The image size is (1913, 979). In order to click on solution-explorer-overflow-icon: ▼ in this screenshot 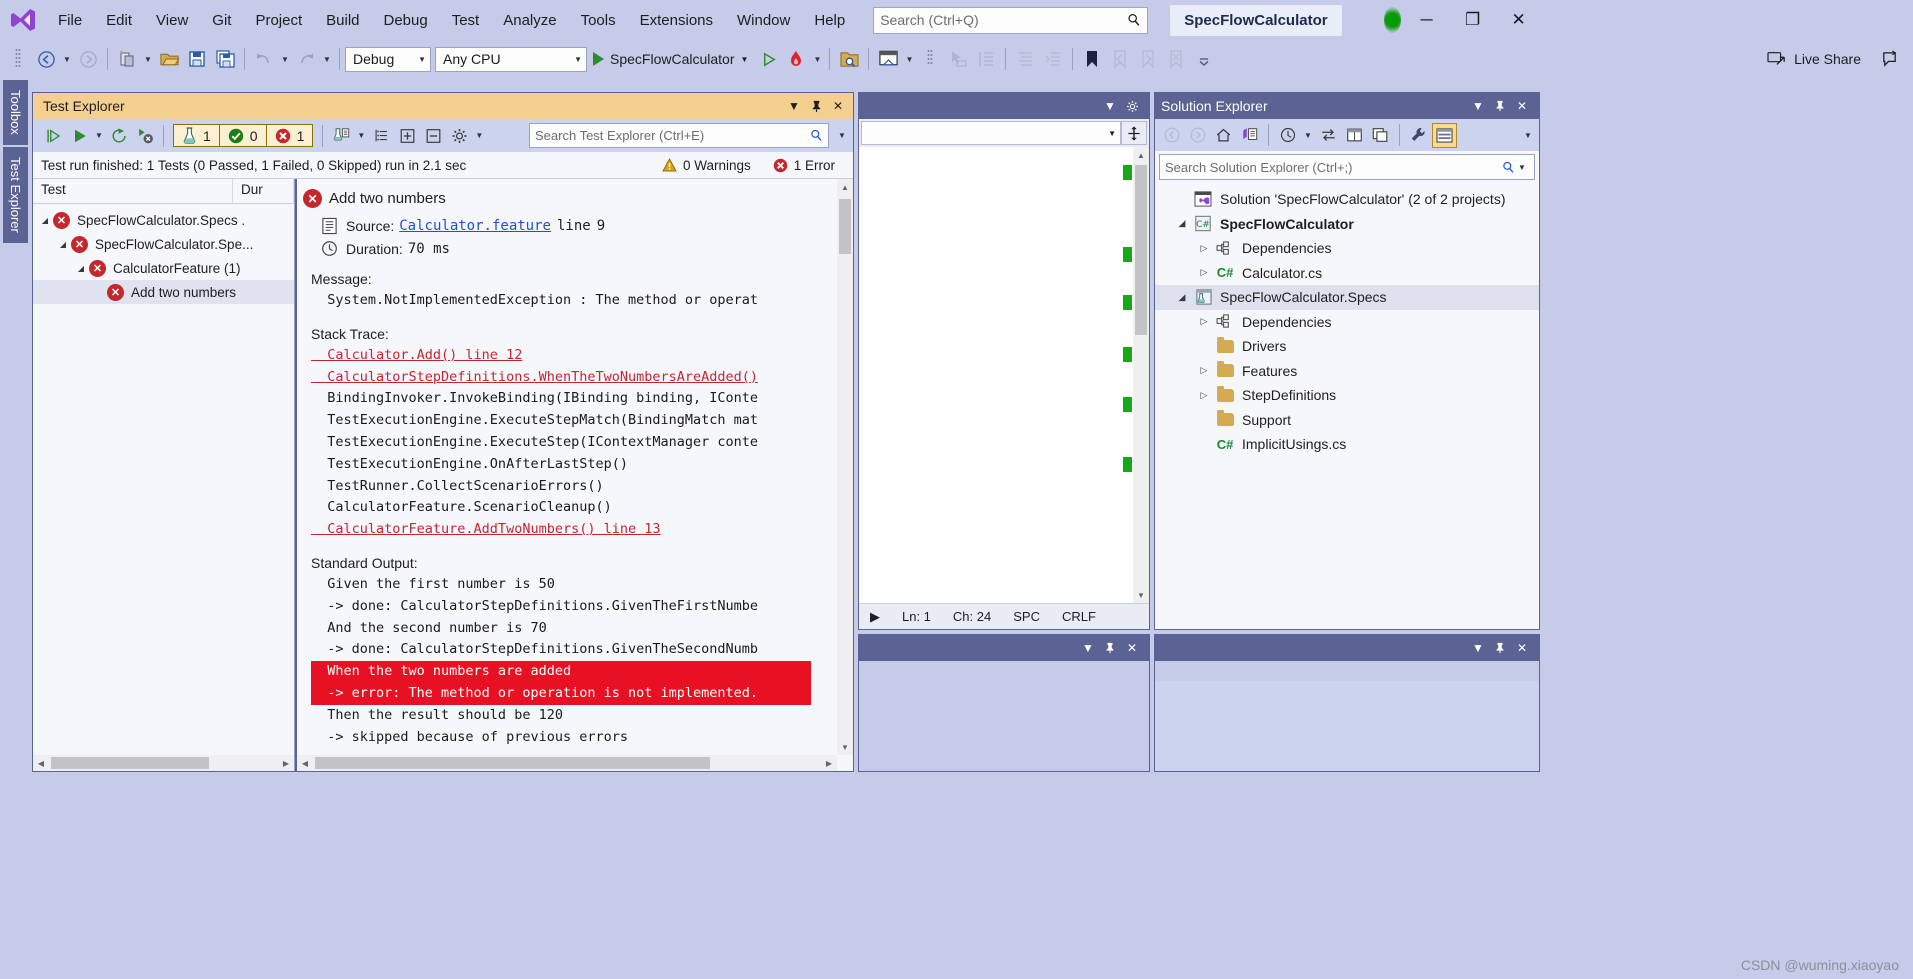, I will do `click(1528, 135)`.